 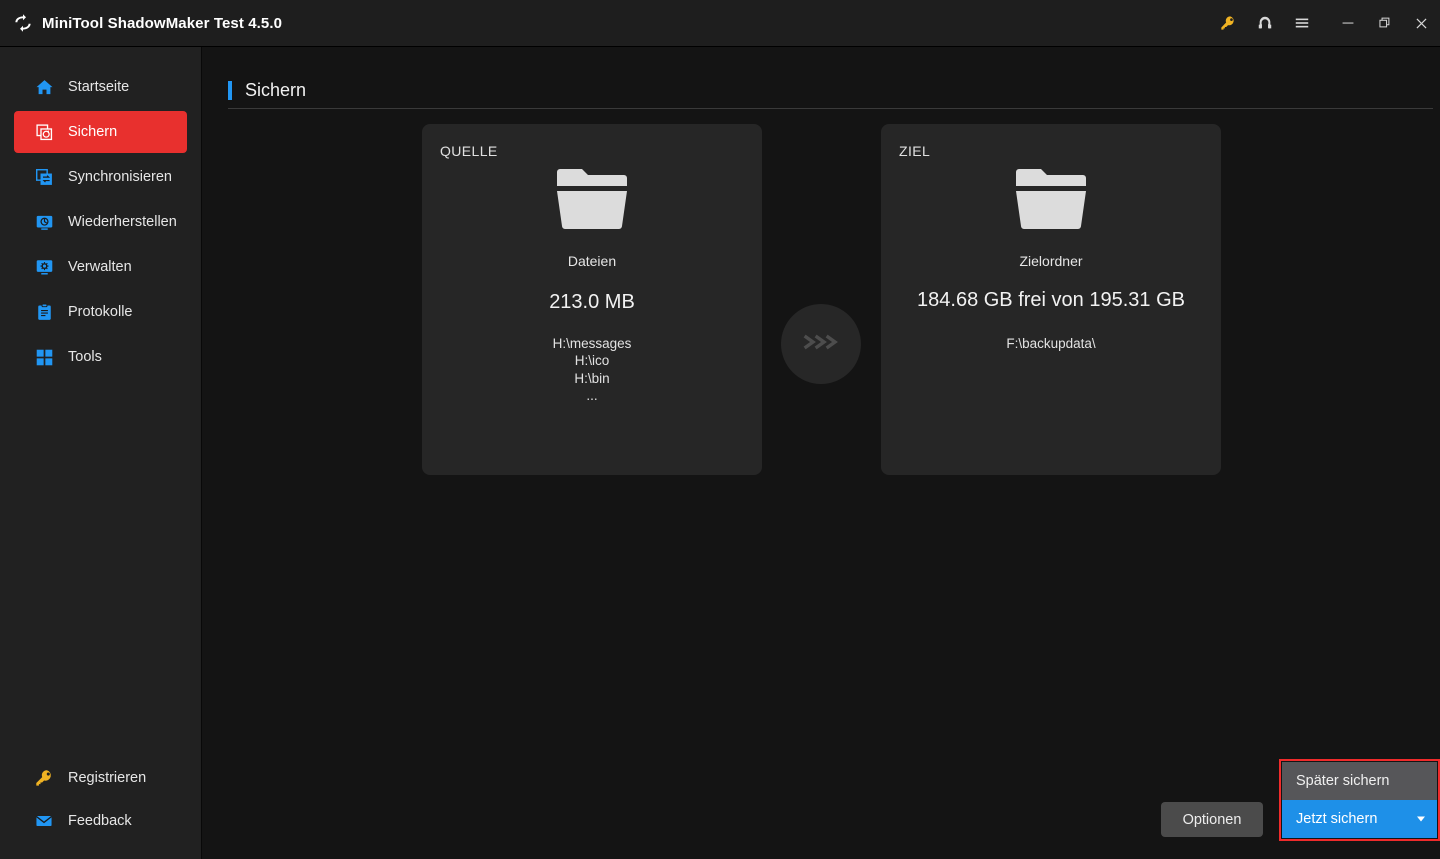 I want to click on title-bar-actions, so click(x=1324, y=23).